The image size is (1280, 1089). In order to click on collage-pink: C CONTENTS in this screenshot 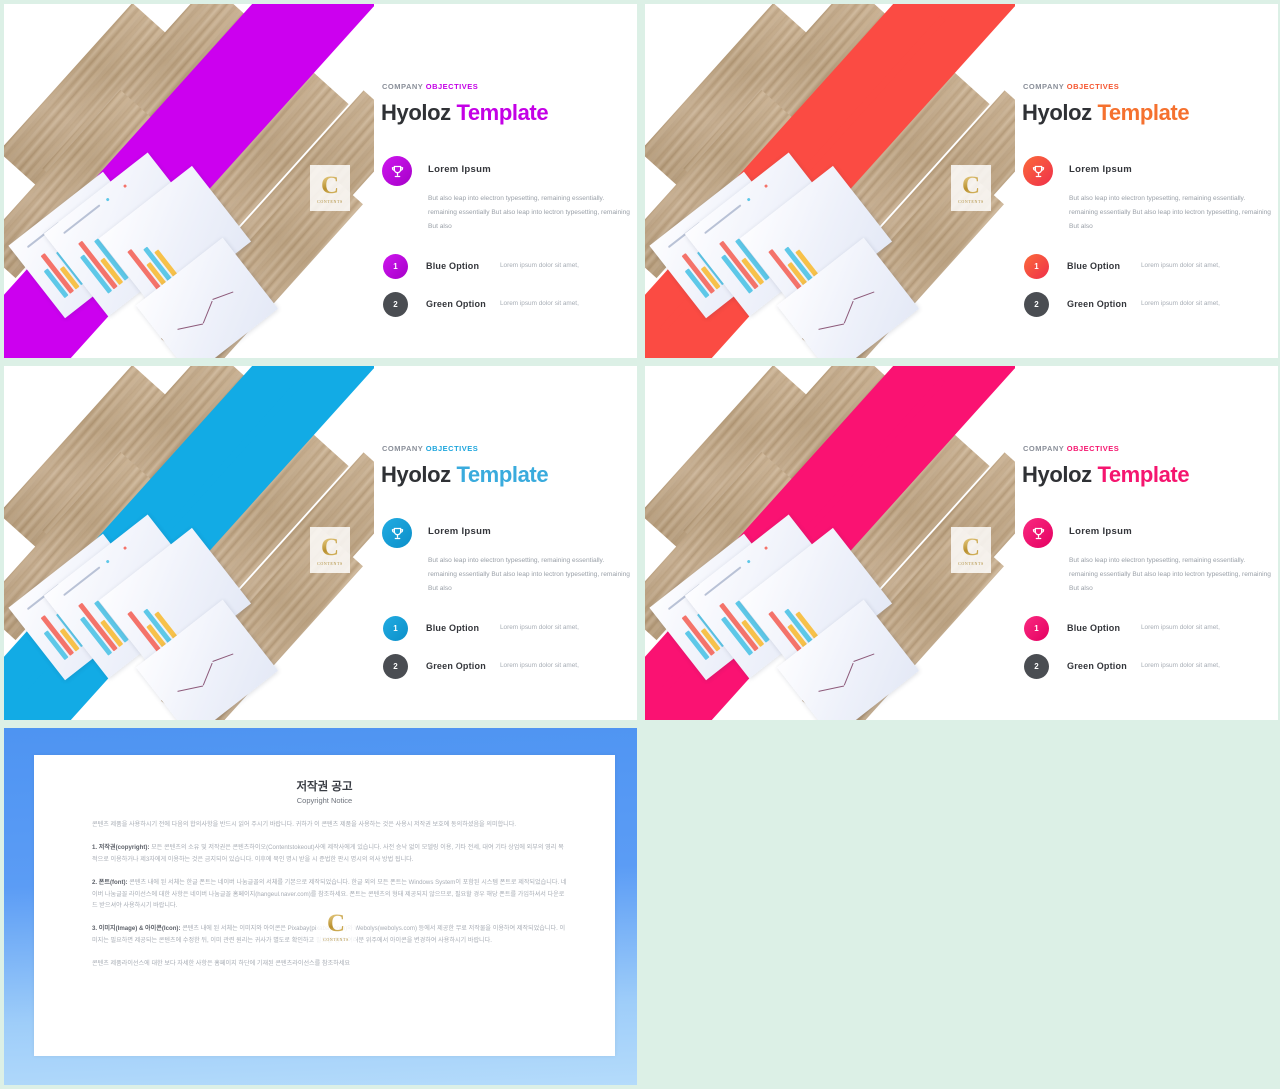, I will do `click(830, 543)`.